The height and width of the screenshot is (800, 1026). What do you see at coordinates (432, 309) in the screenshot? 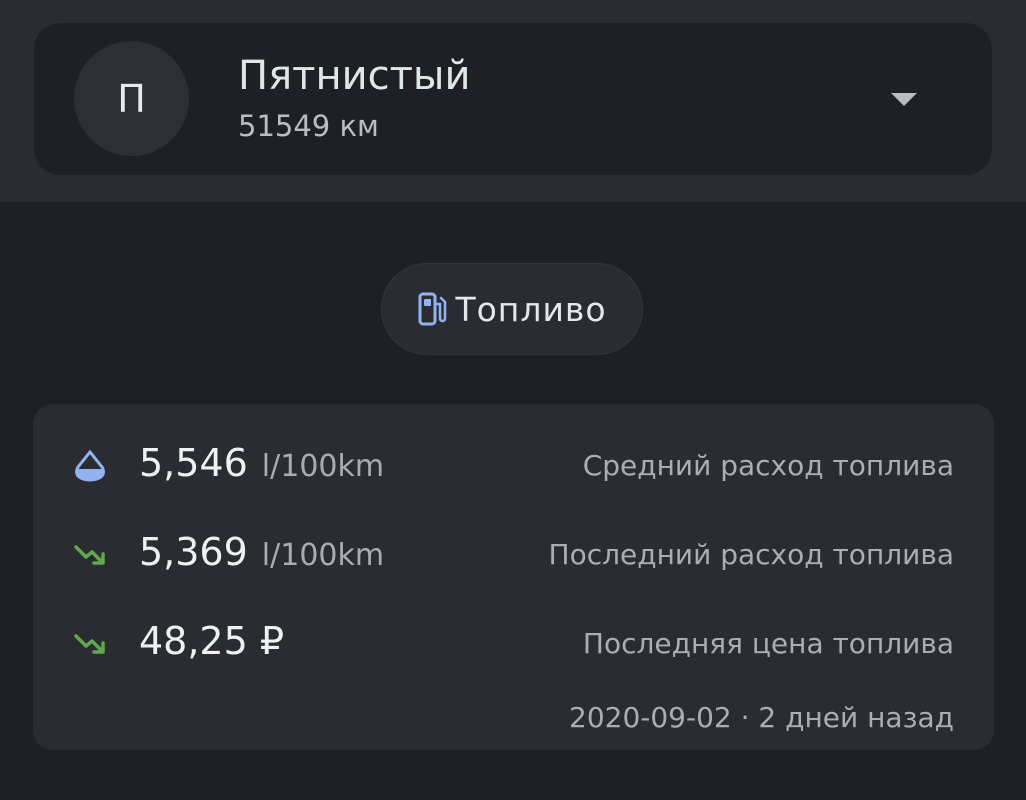
I see `fuel-pump-icon` at bounding box center [432, 309].